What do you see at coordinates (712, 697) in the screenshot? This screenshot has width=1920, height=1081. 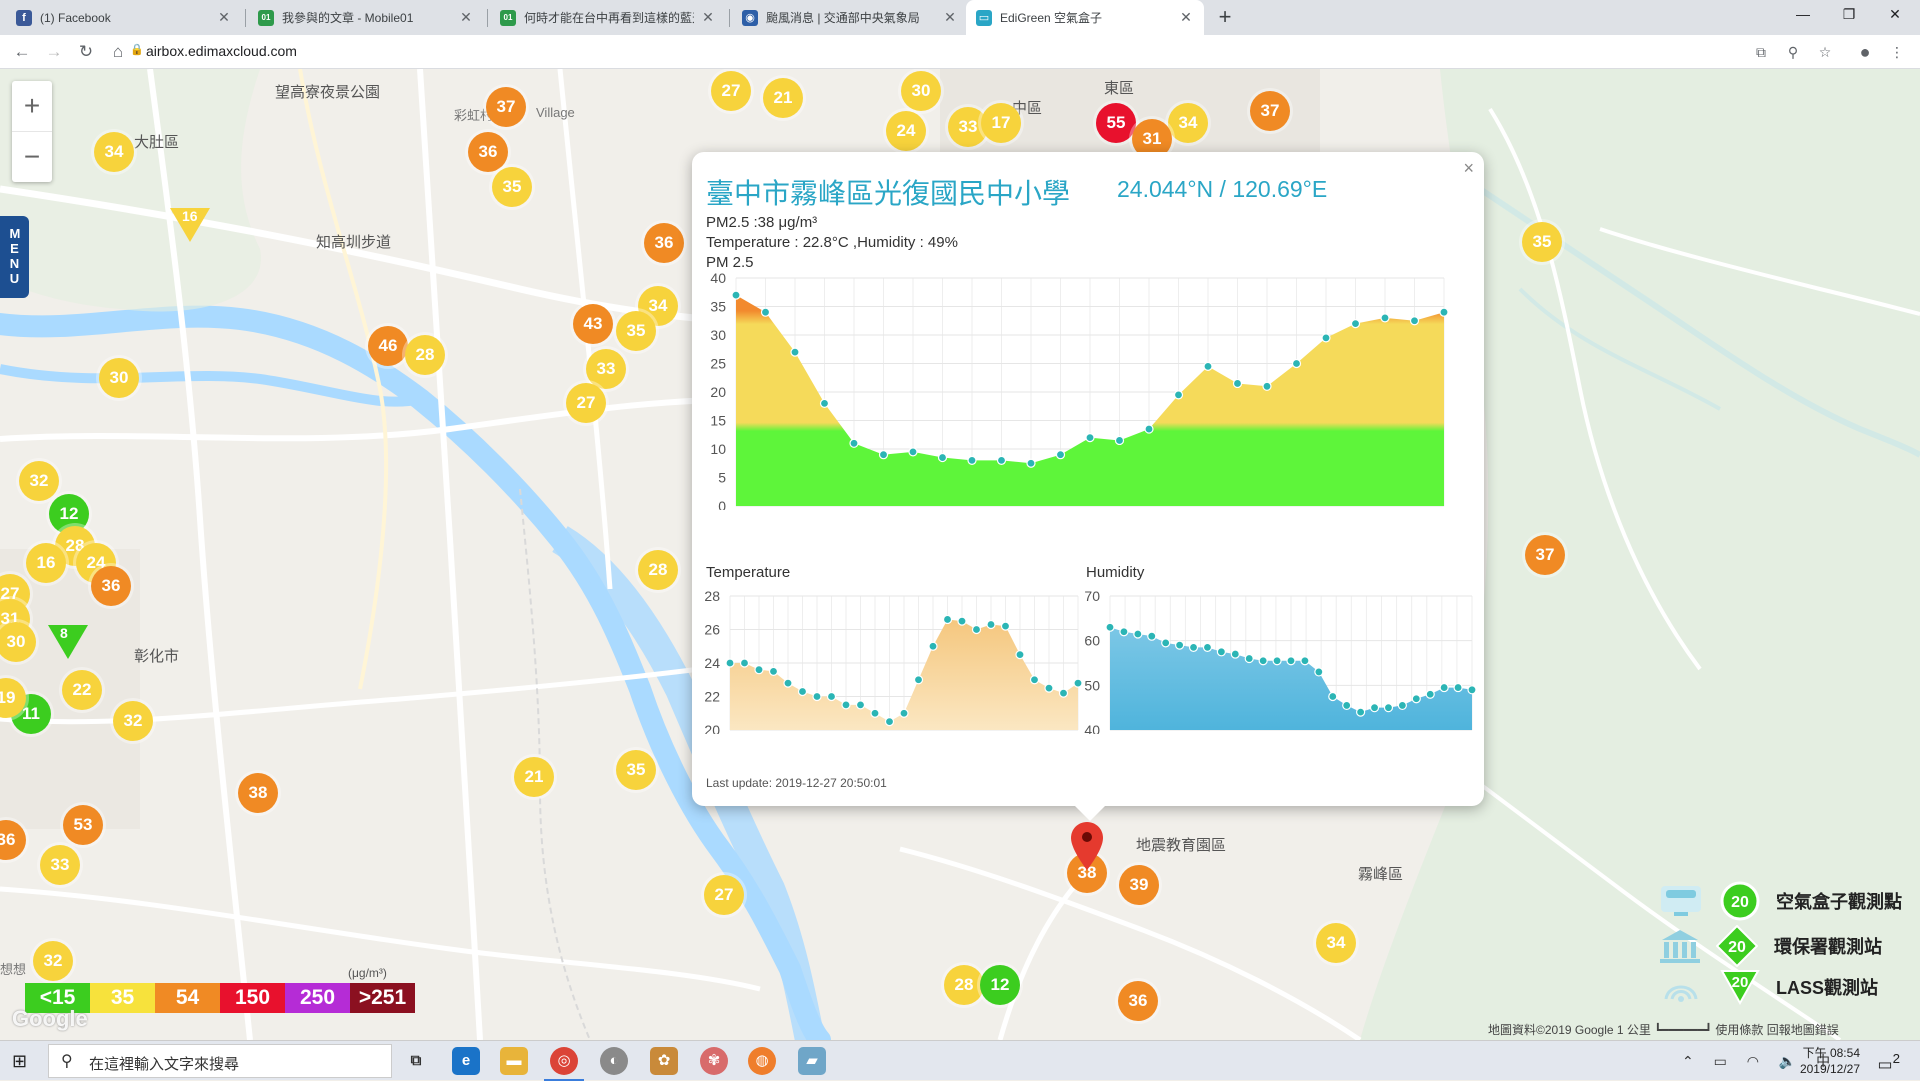 I see `y-tick-label: 22` at bounding box center [712, 697].